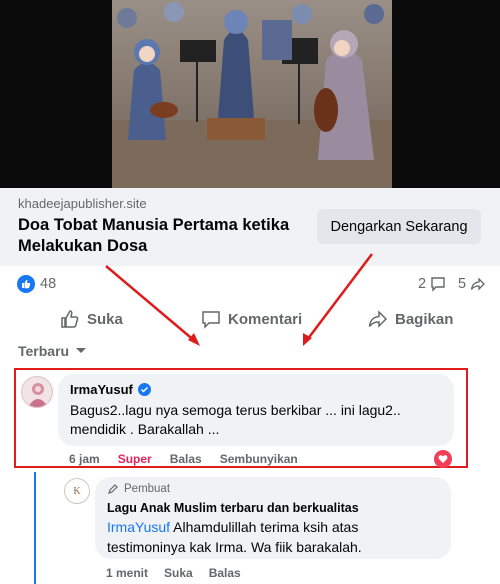 The width and height of the screenshot is (500, 584). Describe the element at coordinates (443, 459) in the screenshot. I see `love-reaction-icon` at that location.